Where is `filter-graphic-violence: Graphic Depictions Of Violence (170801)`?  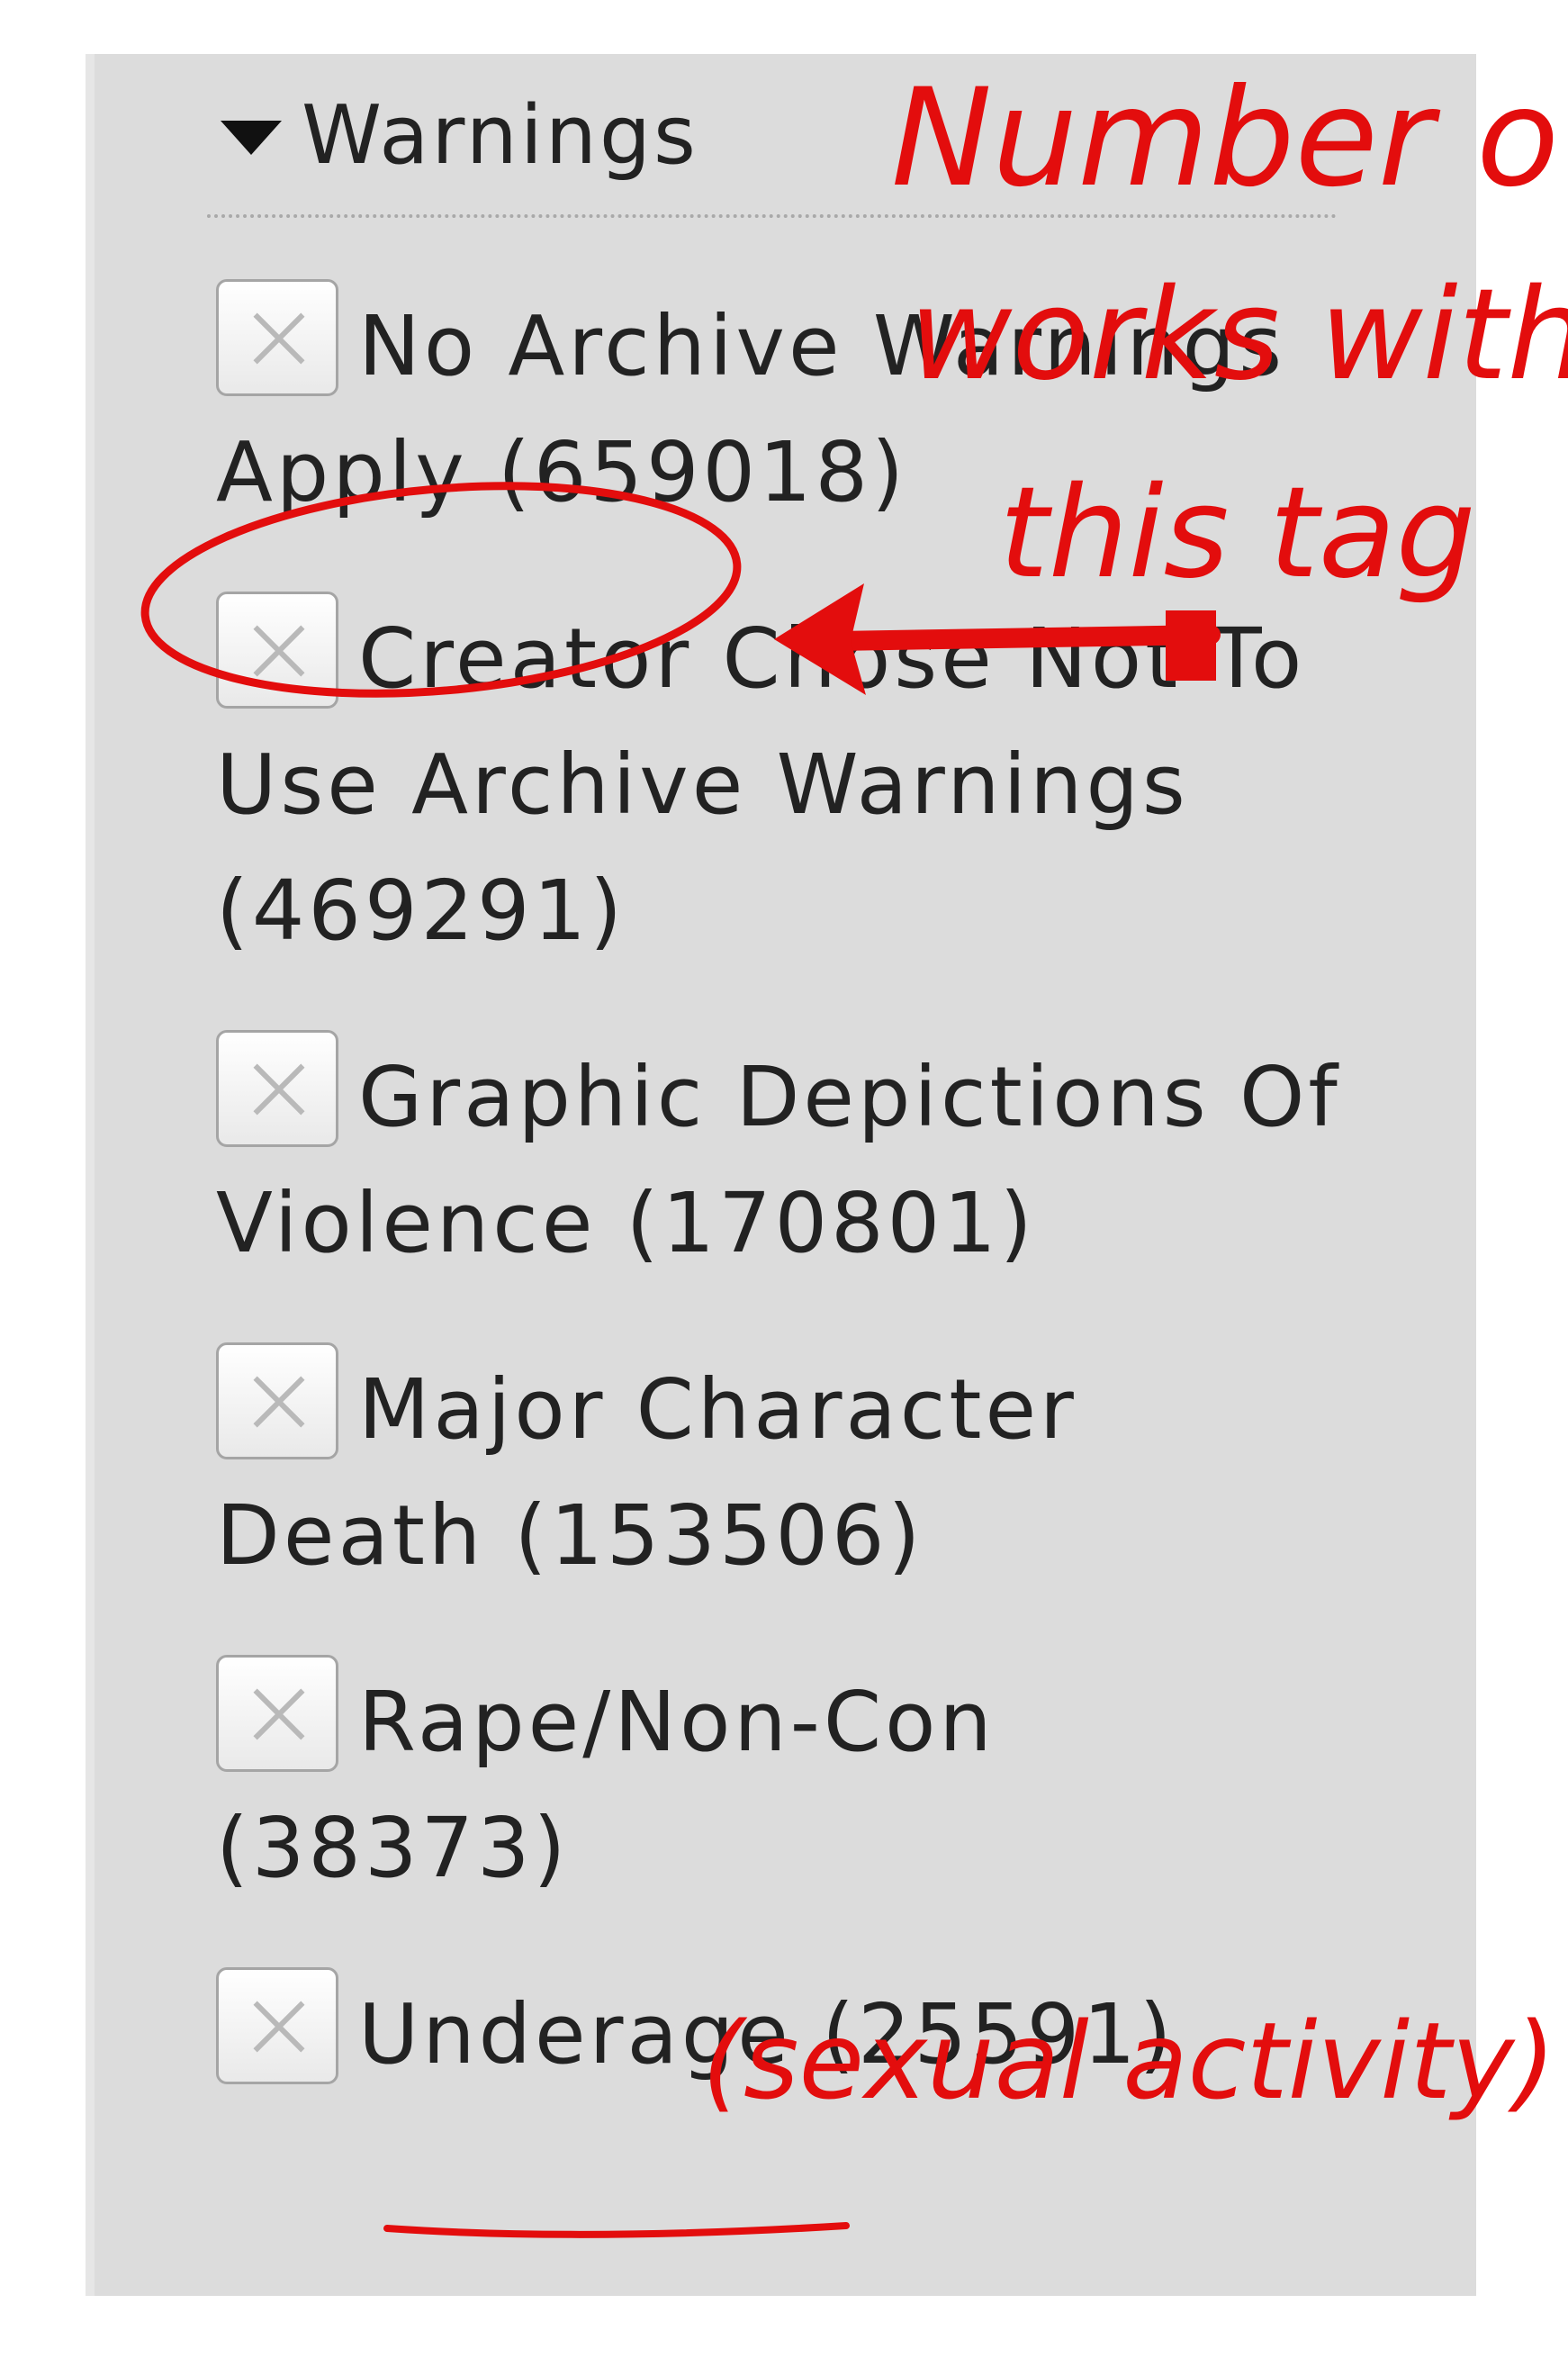
filter-graphic-violence: Graphic Depictions Of Violence (170801) is located at coordinates (788, 1158).